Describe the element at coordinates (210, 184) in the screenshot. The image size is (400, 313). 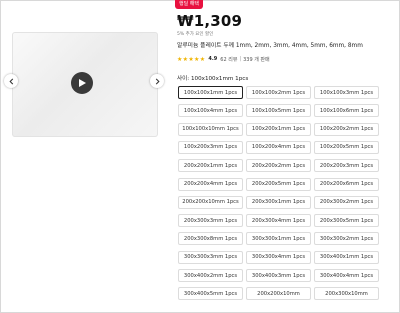
I see `option-chip: 200x200x4mm 1pcs` at that location.